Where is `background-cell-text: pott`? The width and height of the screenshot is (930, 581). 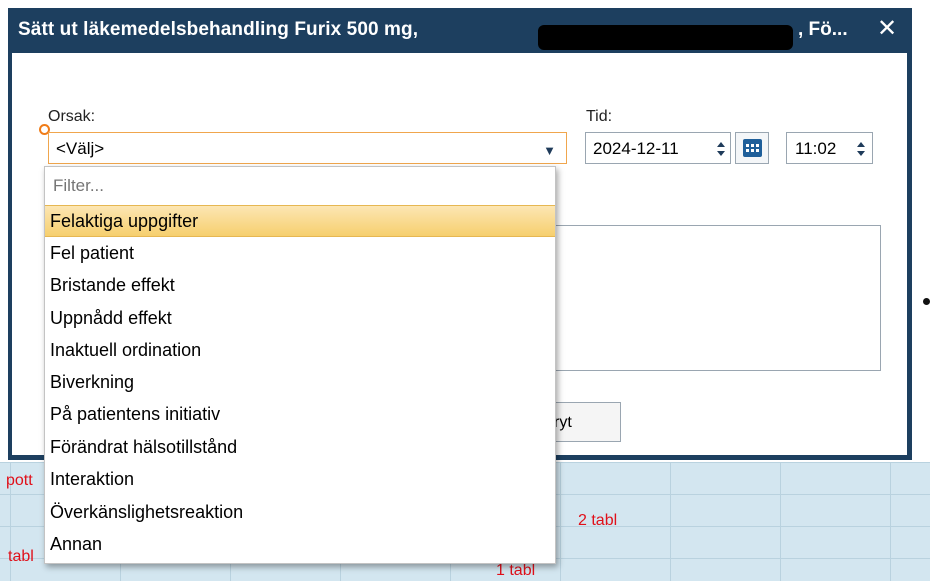 background-cell-text: pott is located at coordinates (19, 480).